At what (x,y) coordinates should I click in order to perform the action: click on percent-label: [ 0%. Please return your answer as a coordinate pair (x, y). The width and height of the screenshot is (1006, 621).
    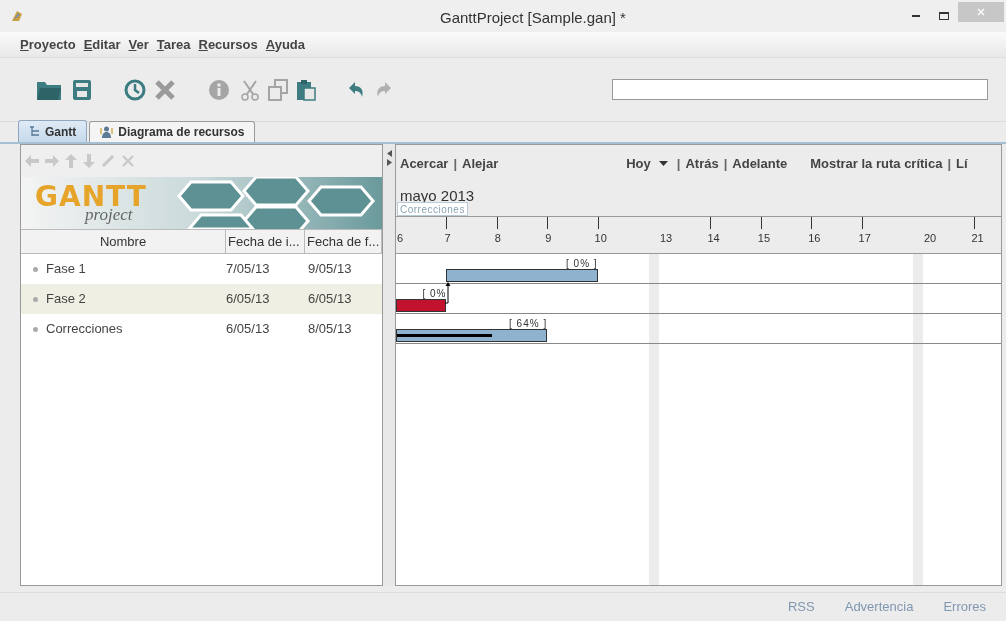
    Looking at the image, I should click on (434, 294).